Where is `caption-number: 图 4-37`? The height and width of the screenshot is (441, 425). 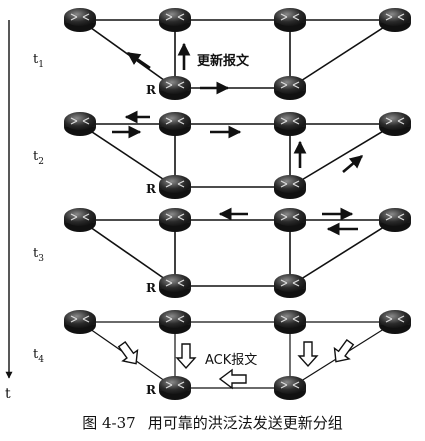
caption-number: 图 4-37 is located at coordinates (109, 423).